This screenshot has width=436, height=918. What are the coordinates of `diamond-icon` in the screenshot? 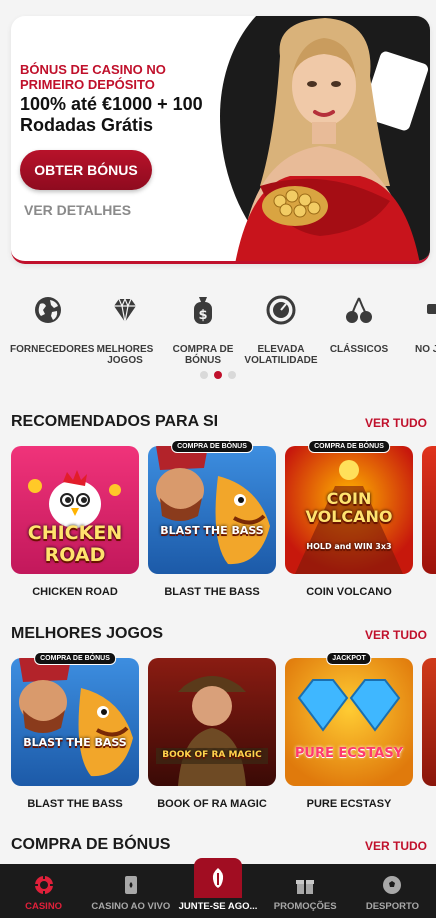 It's located at (125, 310).